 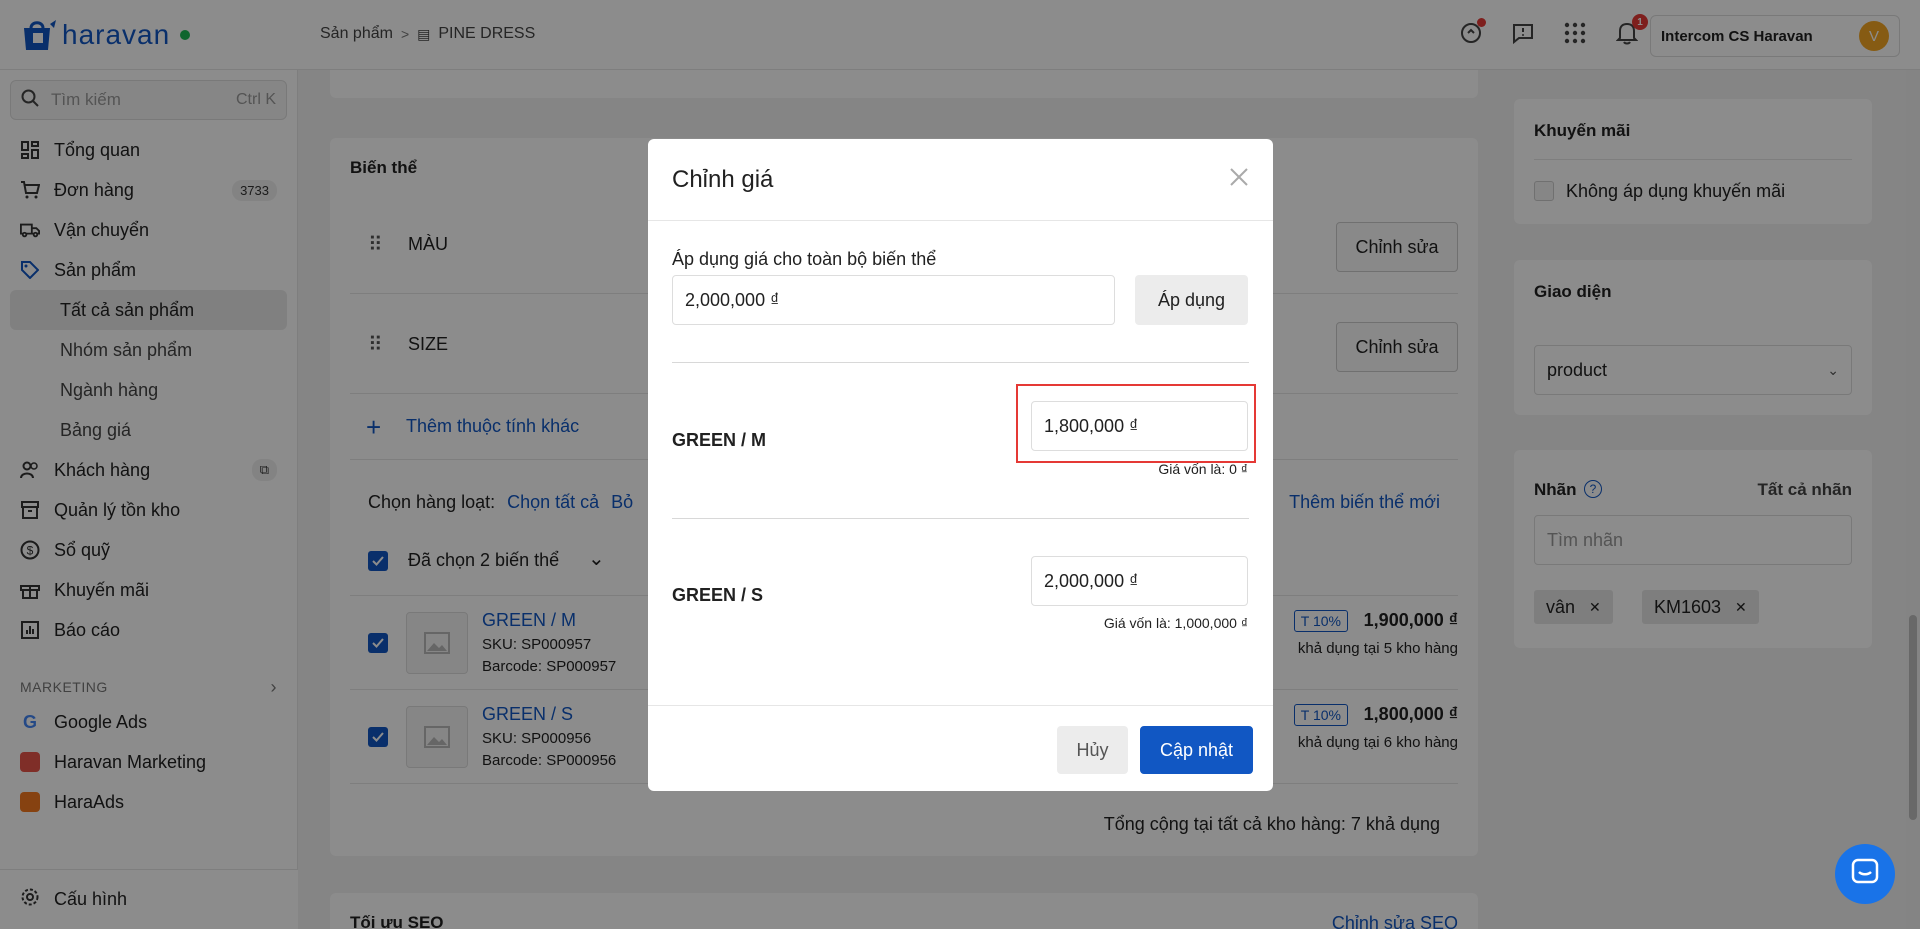 I want to click on cancel-button: Hủy, so click(x=1092, y=750).